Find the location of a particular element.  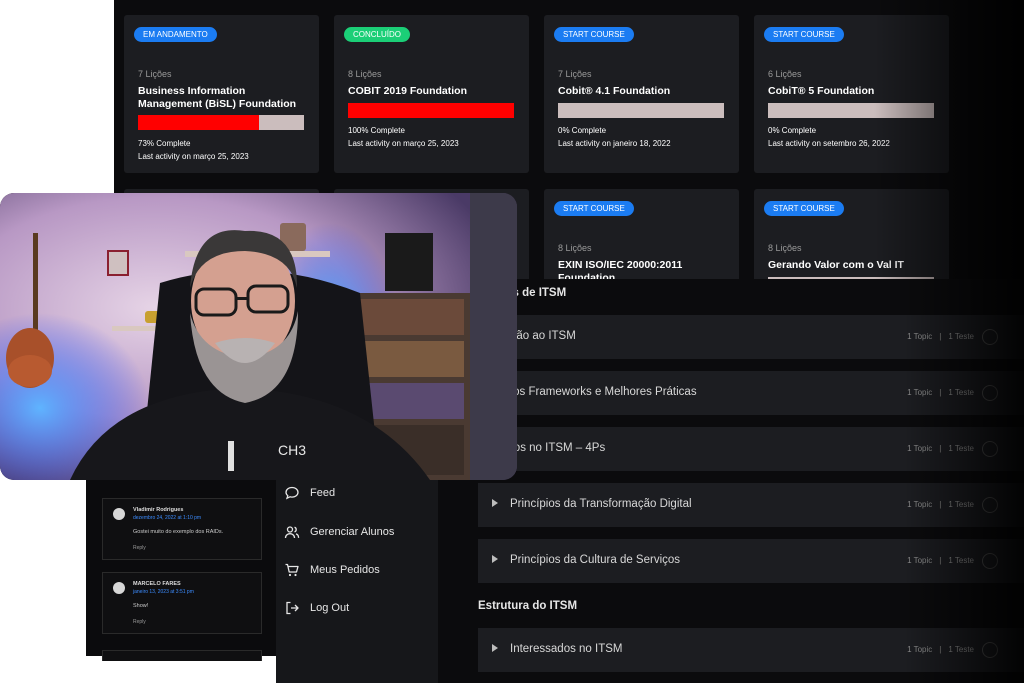

lesson-row: Interessados no ITSM 1 Topic | 1 Teste is located at coordinates (751, 650).